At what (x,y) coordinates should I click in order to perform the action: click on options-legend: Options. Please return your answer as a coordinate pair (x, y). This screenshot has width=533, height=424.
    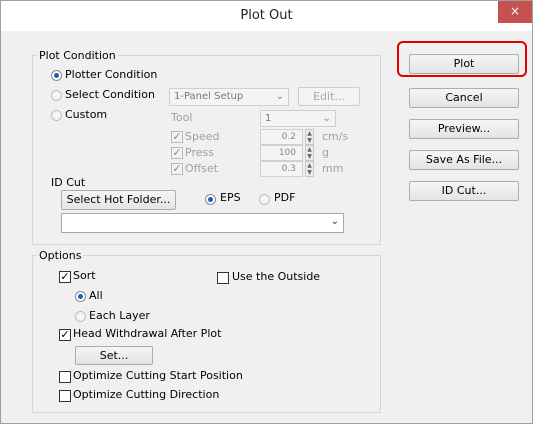
    Looking at the image, I should click on (60, 255).